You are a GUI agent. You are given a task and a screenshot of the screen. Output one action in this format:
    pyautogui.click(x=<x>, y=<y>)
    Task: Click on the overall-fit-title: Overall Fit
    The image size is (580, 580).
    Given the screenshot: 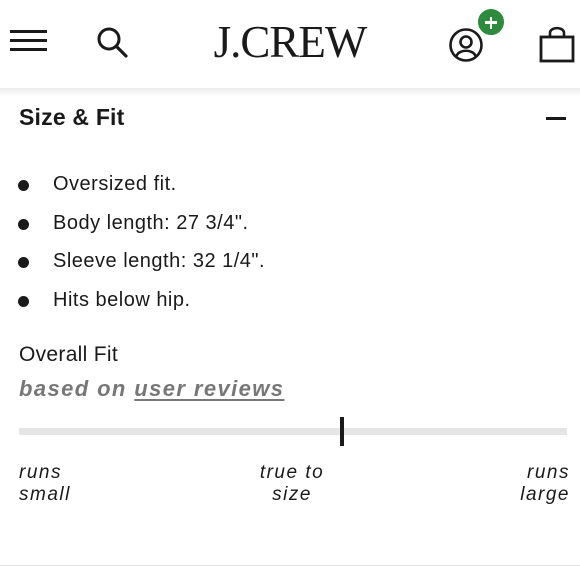 What is the action you would take?
    pyautogui.click(x=68, y=354)
    